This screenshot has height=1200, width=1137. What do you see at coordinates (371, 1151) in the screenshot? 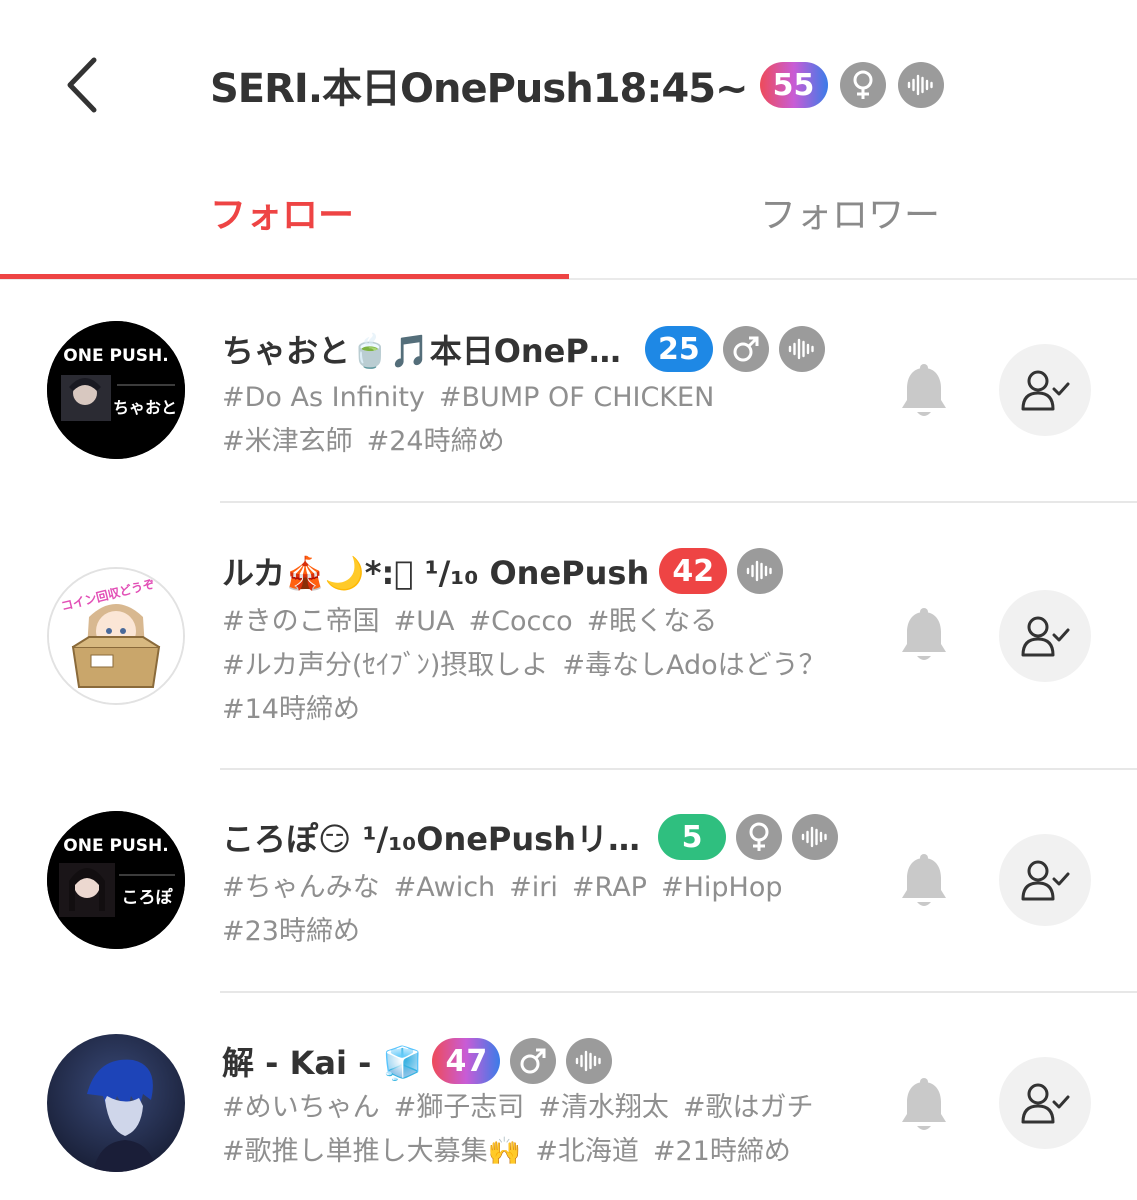
I see `tag: #歌推し単推し大募集🙌` at bounding box center [371, 1151].